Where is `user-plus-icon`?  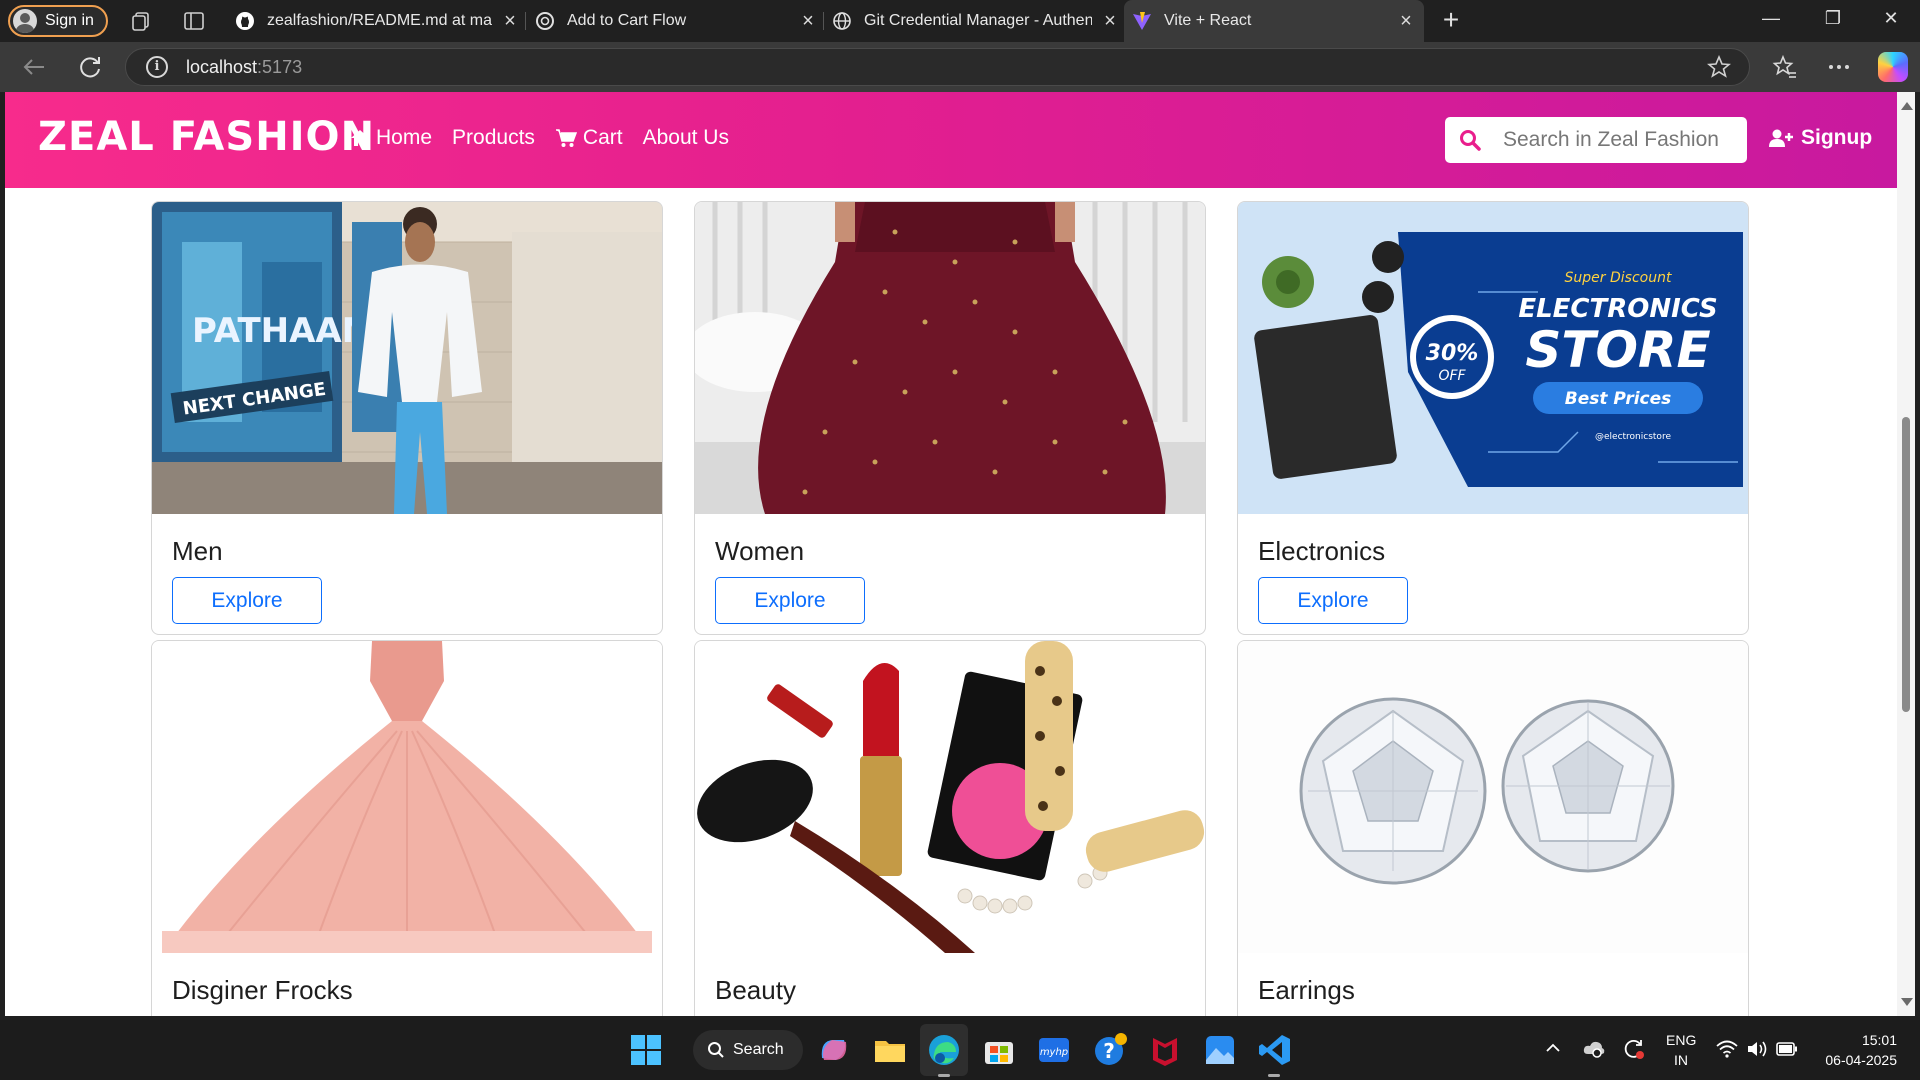
user-plus-icon is located at coordinates (1781, 138).